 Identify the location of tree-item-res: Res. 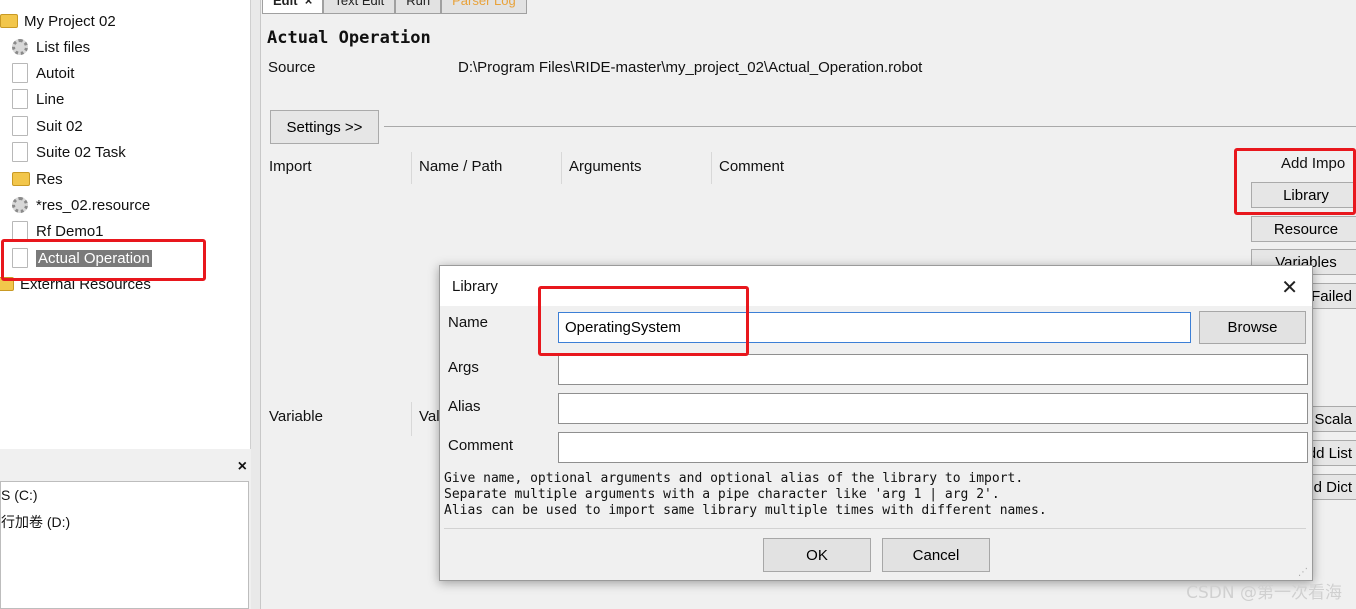
(37, 179).